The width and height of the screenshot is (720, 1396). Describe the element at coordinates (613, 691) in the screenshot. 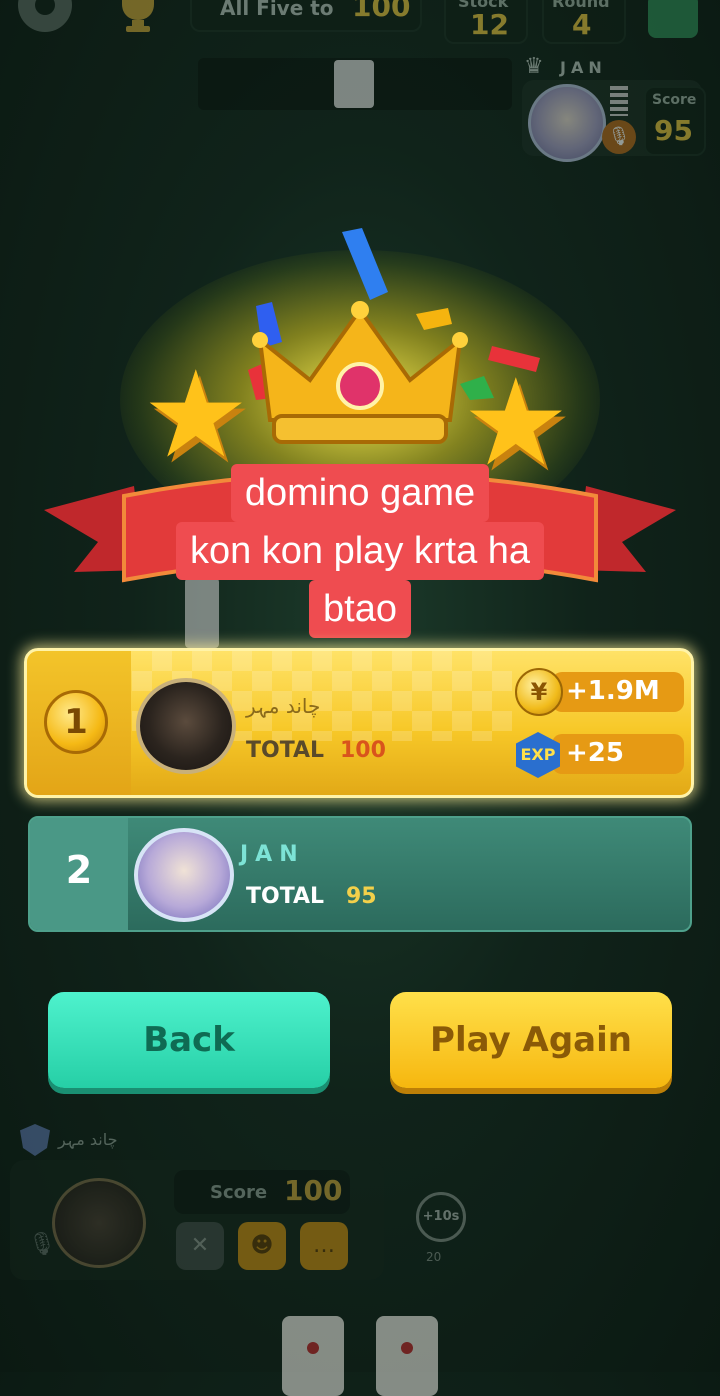

I see `coin-reward-value: +1.9M` at that location.